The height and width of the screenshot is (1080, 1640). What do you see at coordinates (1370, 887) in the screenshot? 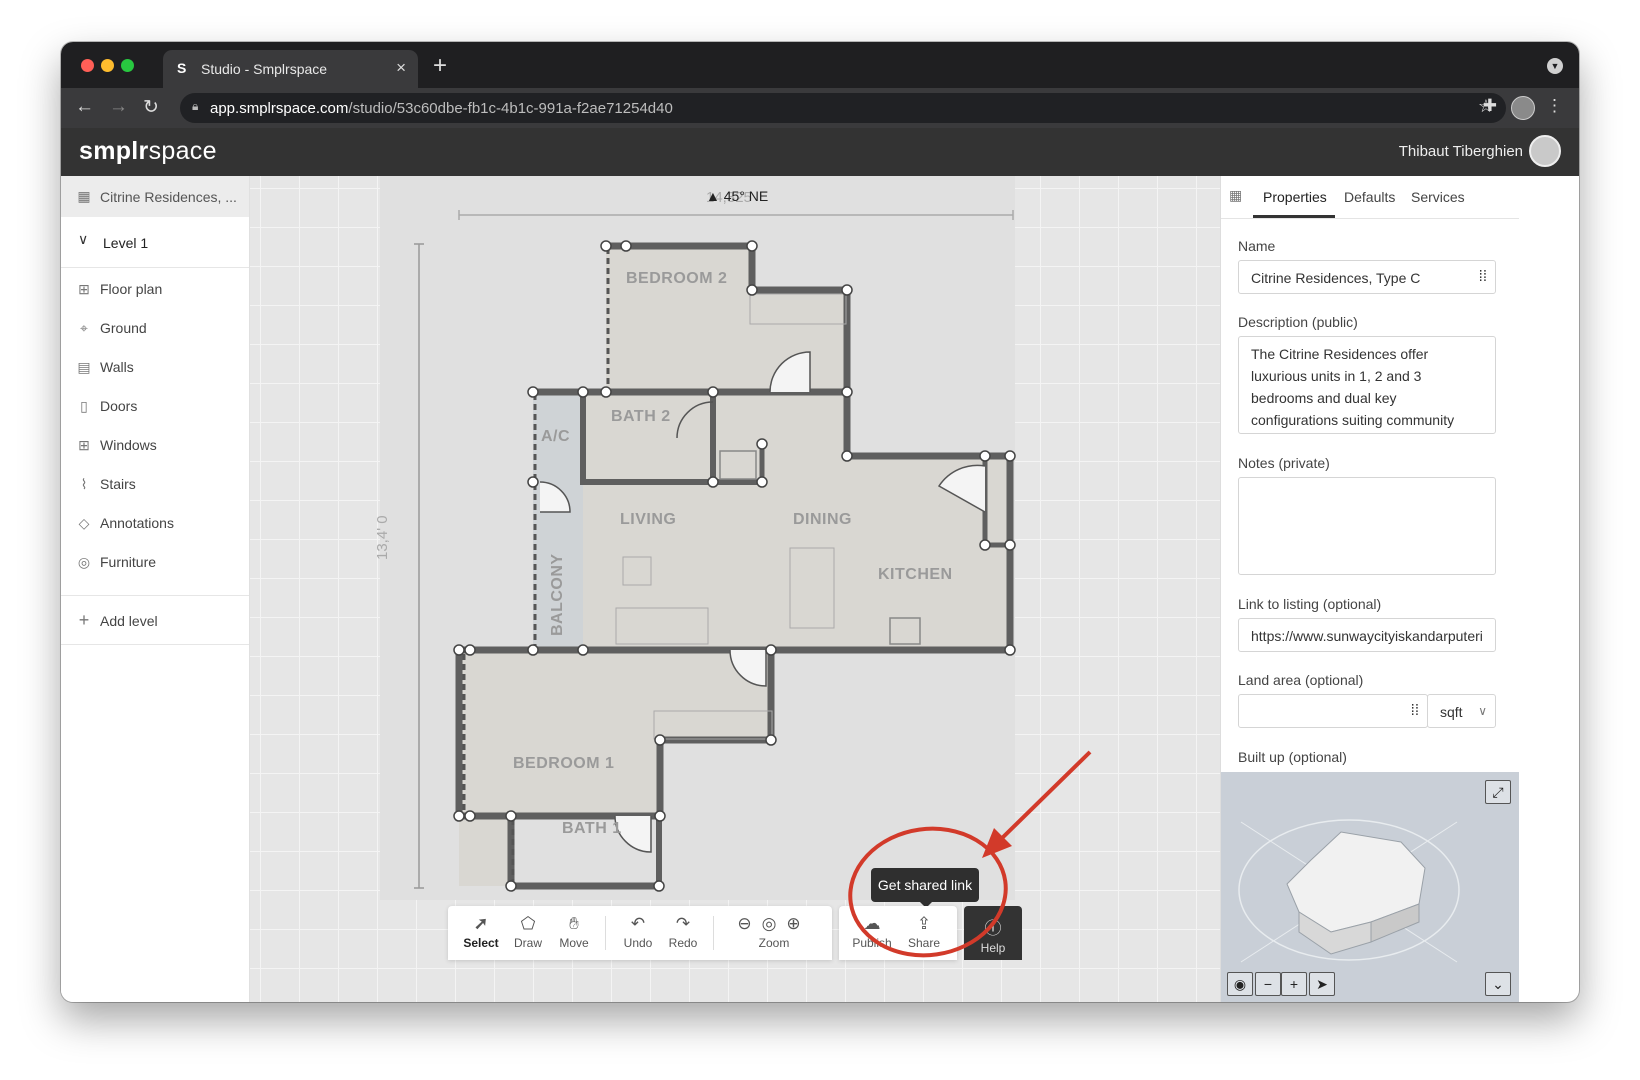
I see `3d-preview: ⤢ ◉ − + ➤ ⌄` at bounding box center [1370, 887].